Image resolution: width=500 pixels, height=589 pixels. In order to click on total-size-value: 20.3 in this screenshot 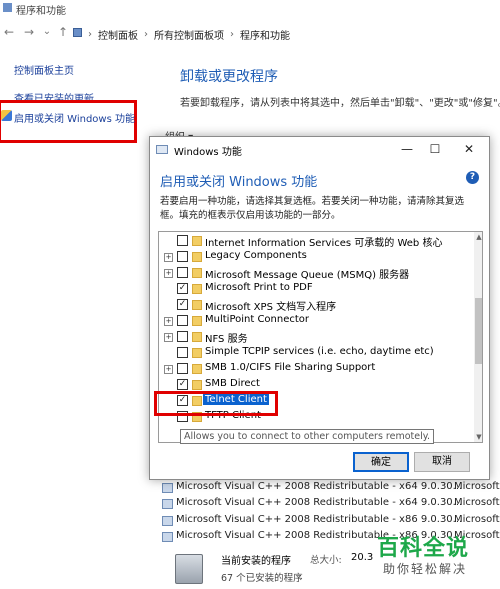, I will do `click(362, 557)`.